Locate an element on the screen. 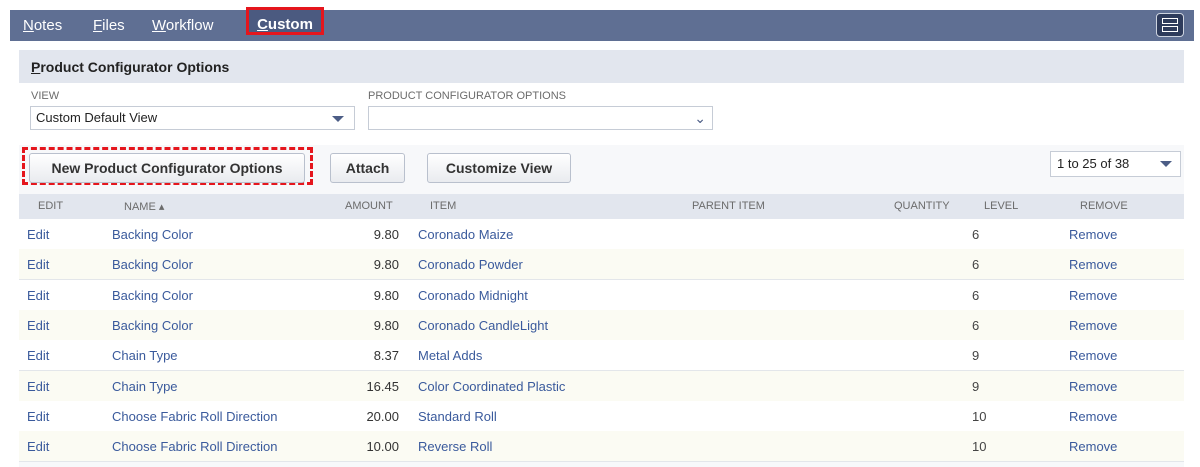 This screenshot has width=1200, height=467. item-link: Metal Adds is located at coordinates (450, 355).